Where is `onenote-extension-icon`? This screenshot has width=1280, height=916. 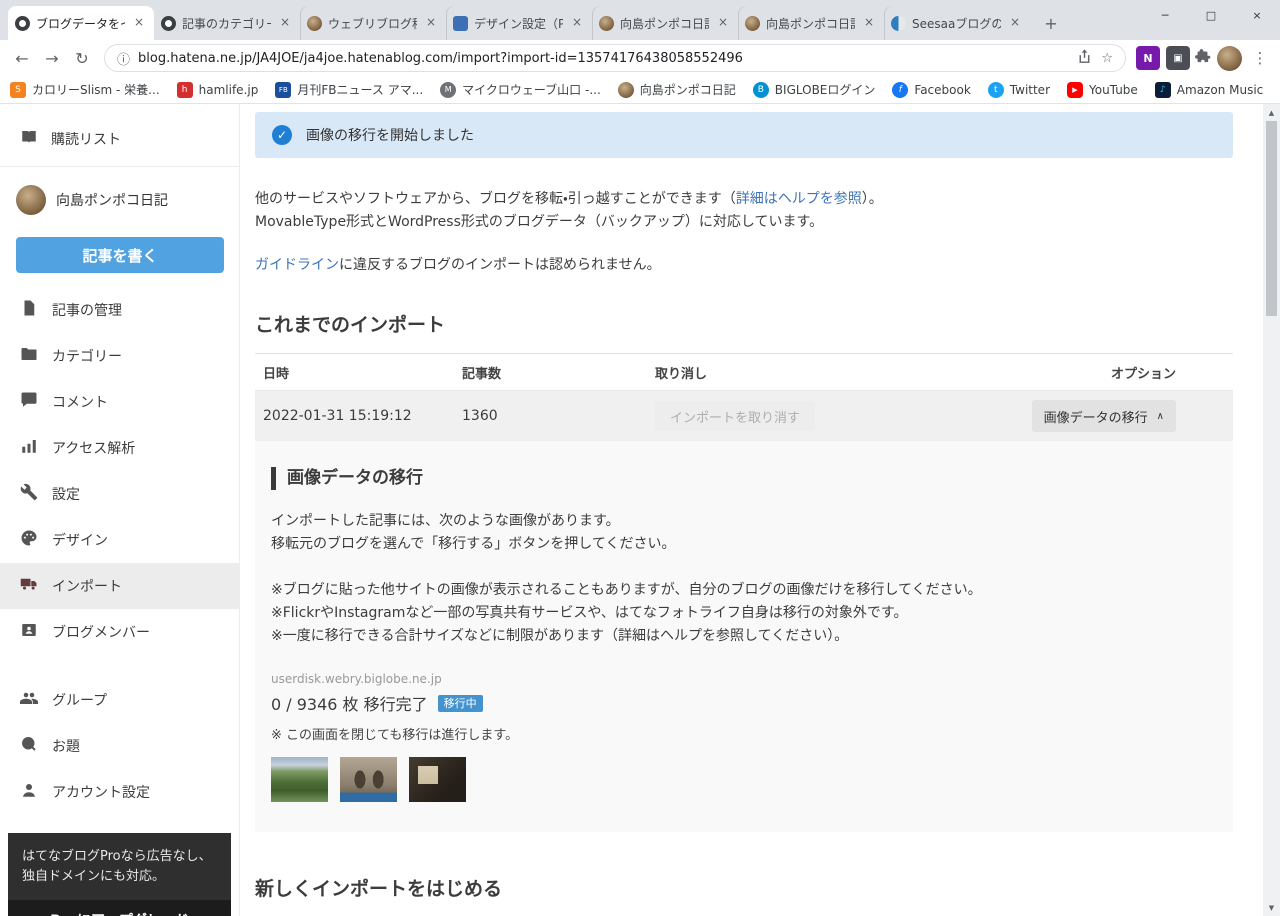 onenote-extension-icon is located at coordinates (1148, 58).